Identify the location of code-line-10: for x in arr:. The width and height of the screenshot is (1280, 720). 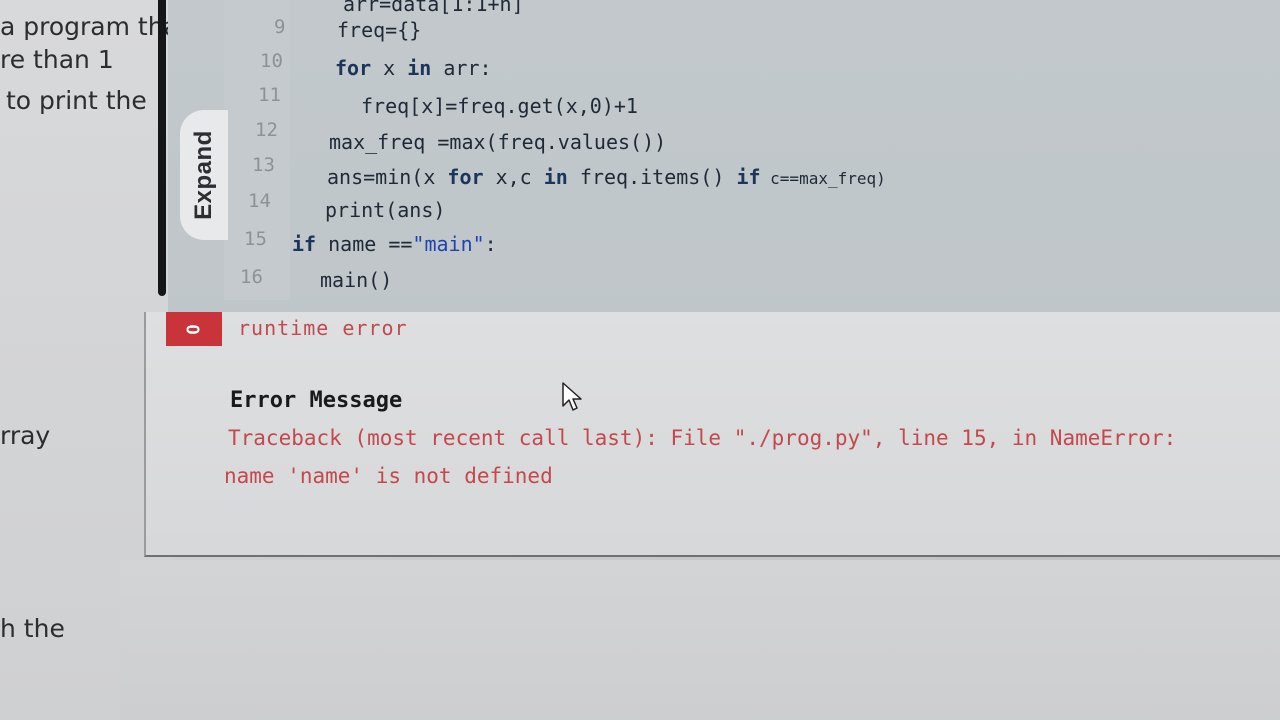
(413, 68).